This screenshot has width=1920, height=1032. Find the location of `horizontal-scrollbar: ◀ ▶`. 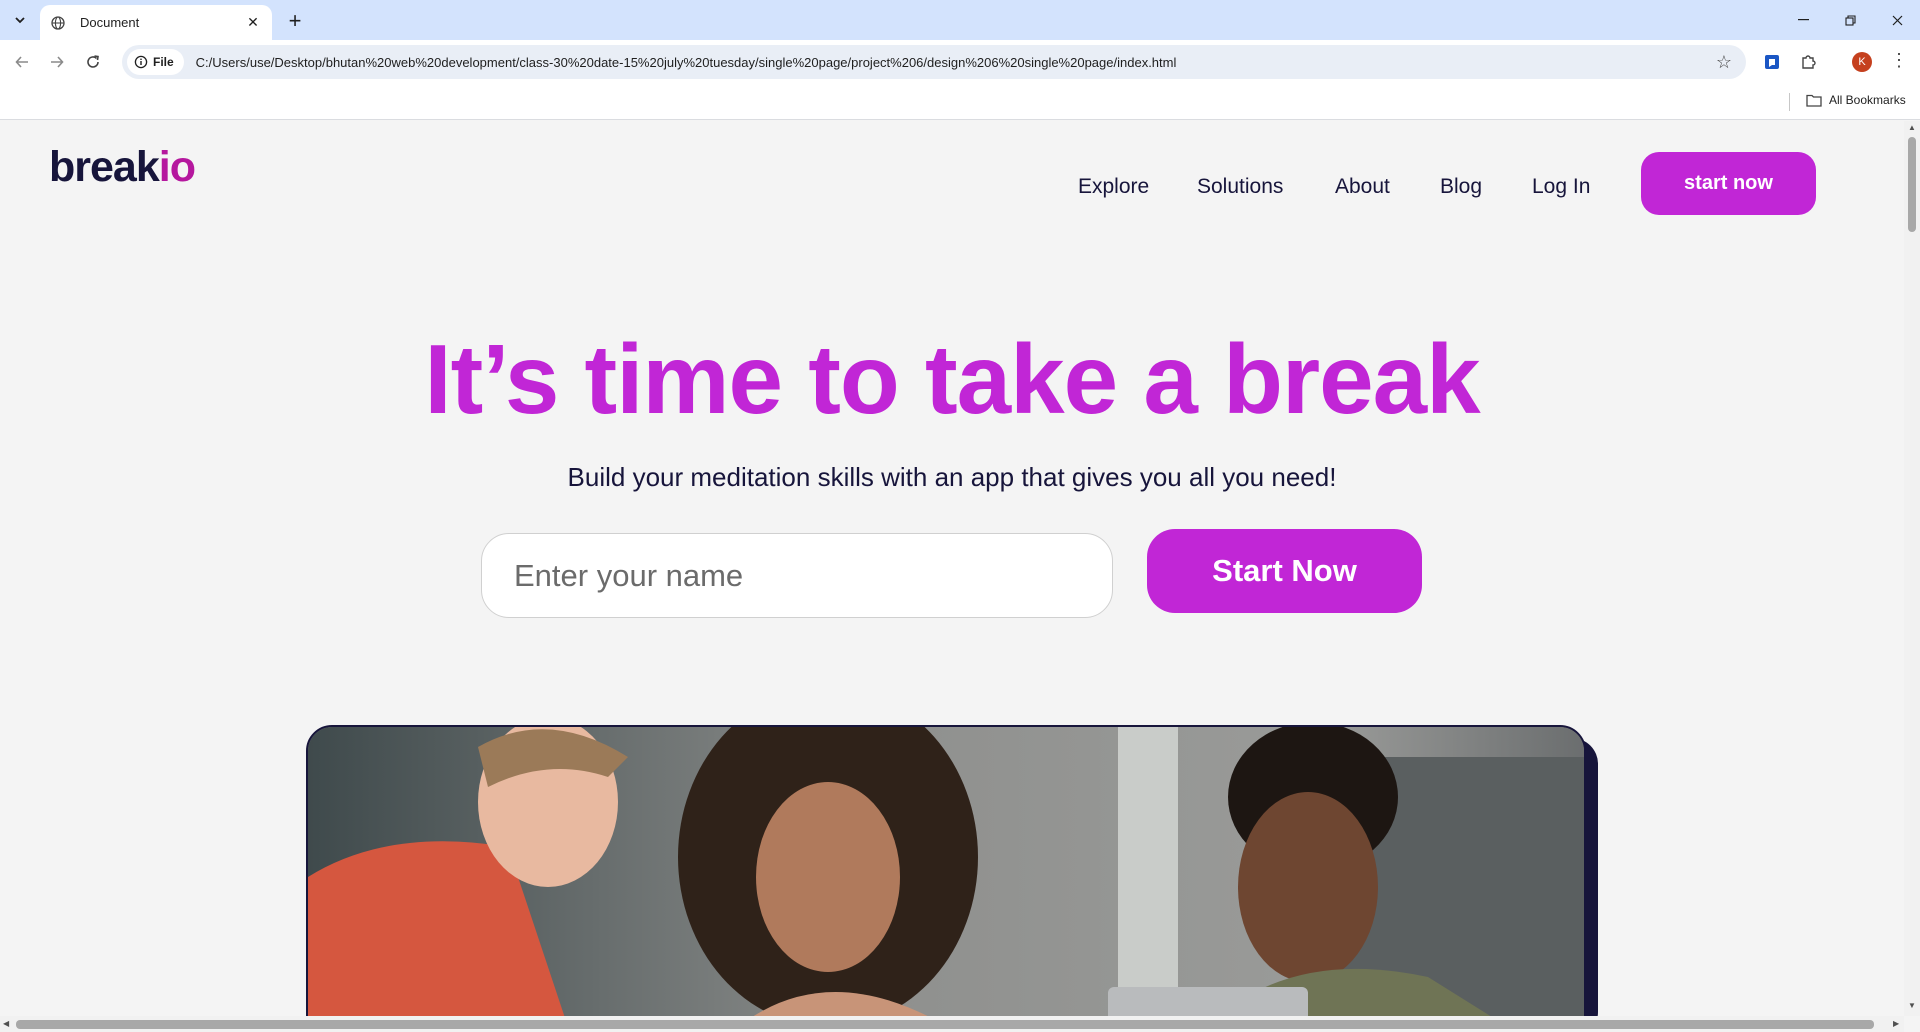

horizontal-scrollbar: ◀ ▶ is located at coordinates (952, 1024).